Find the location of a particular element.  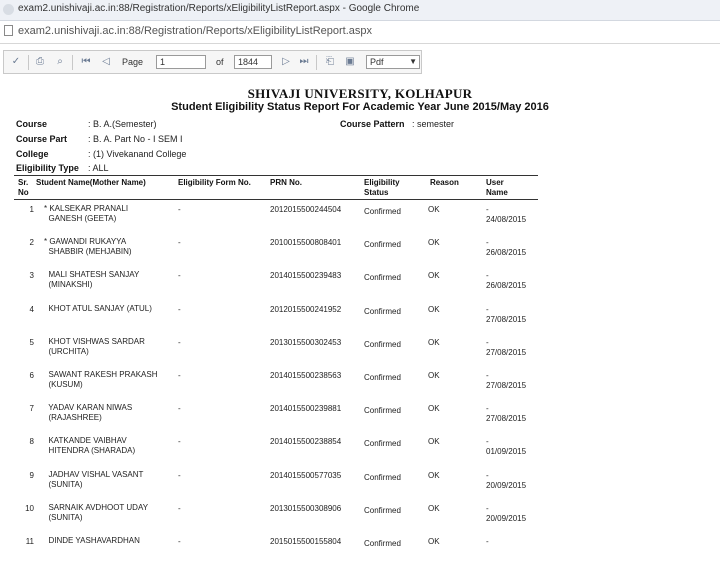

total-pages-field: 1844 is located at coordinates (253, 62).